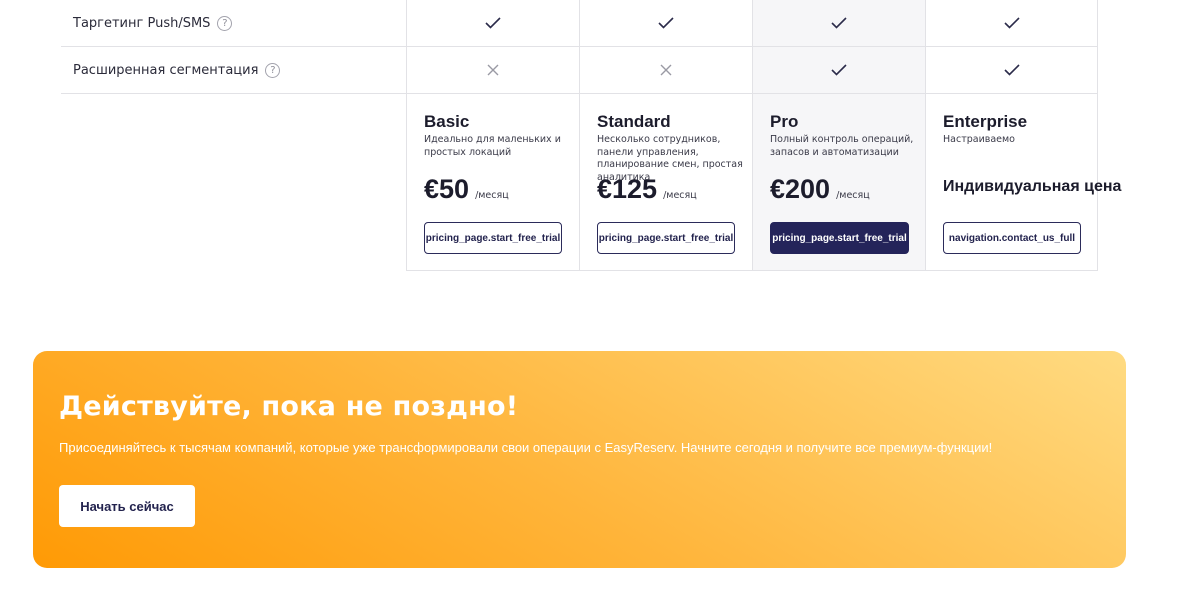  Describe the element at coordinates (447, 121) in the screenshot. I see `plan-name: Basic` at that location.